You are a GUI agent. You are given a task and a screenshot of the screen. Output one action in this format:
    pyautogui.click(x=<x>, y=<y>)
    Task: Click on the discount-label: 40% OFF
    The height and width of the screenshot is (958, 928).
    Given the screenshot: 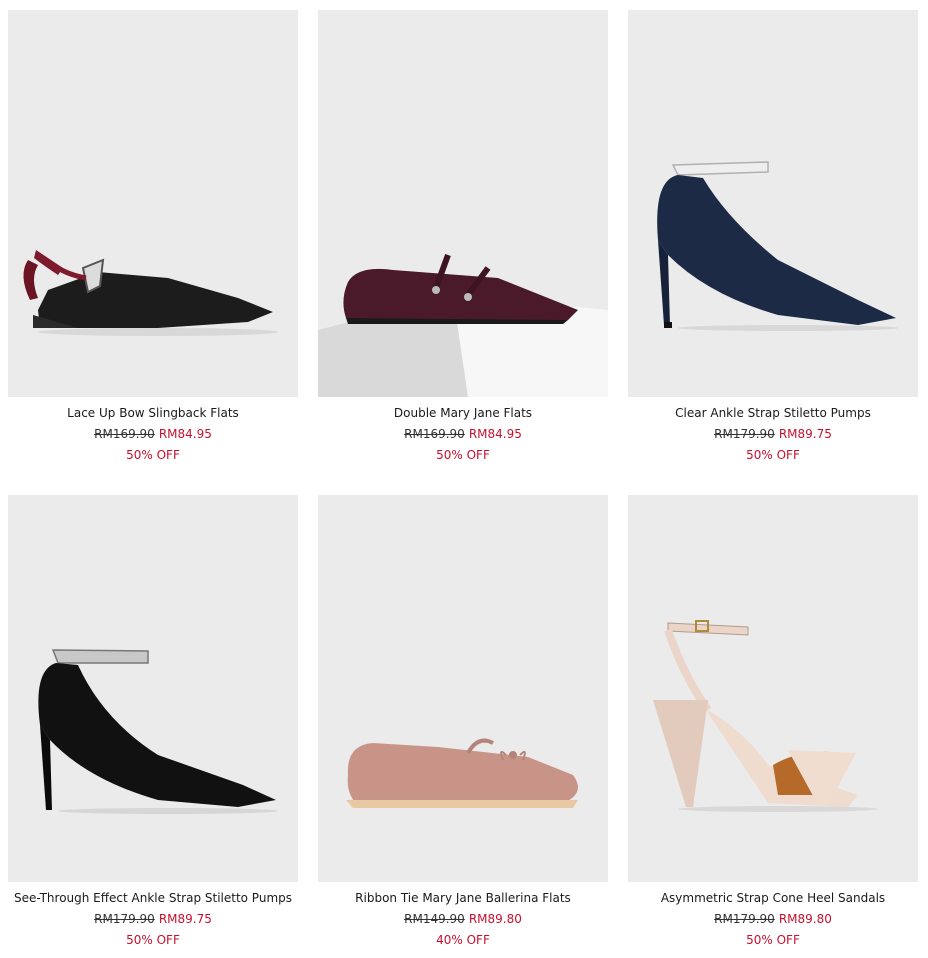 What is the action you would take?
    pyautogui.click(x=463, y=940)
    